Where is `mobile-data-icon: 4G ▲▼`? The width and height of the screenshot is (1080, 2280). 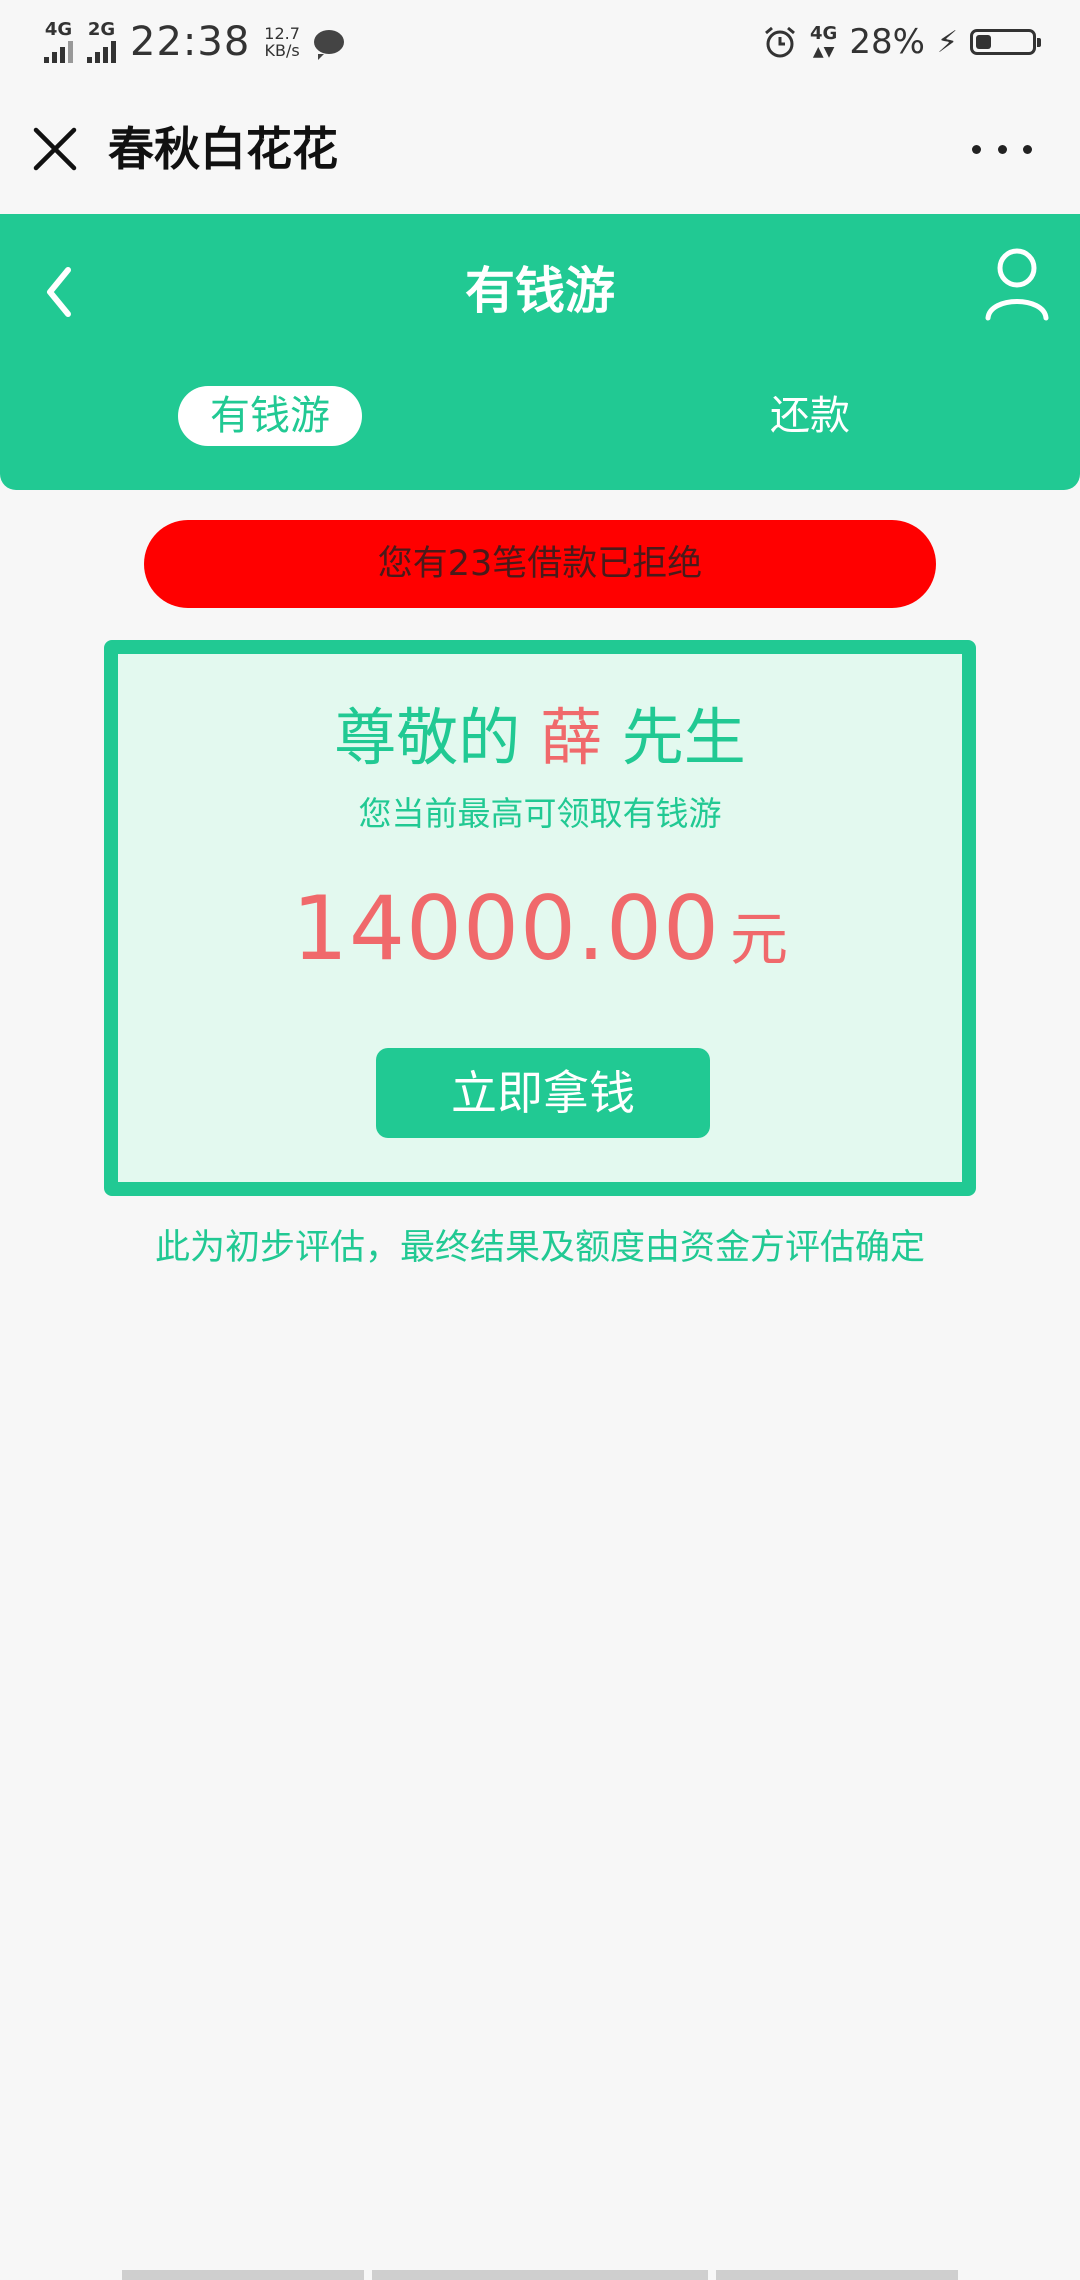
mobile-data-icon: 4G ▲▼ is located at coordinates (824, 41).